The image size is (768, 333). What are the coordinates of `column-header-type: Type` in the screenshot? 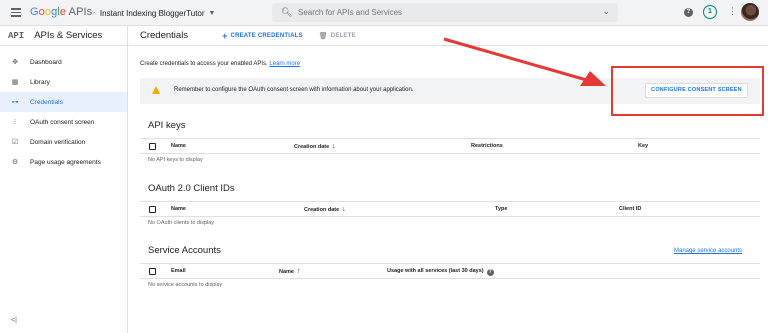 It's located at (501, 209).